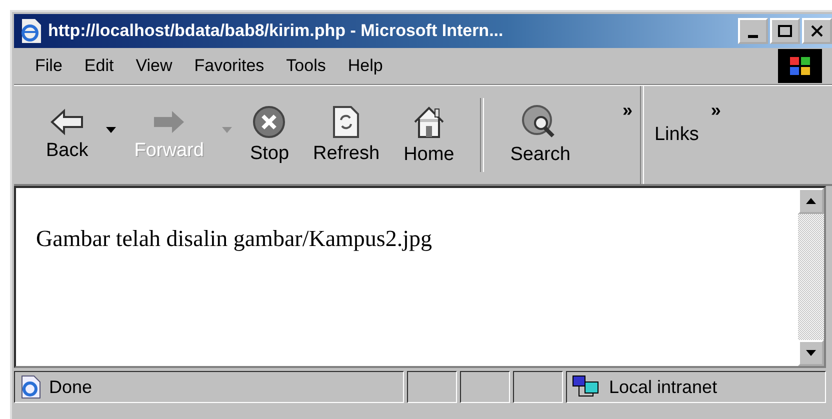 This screenshot has width=832, height=419. I want to click on close-button, so click(817, 31).